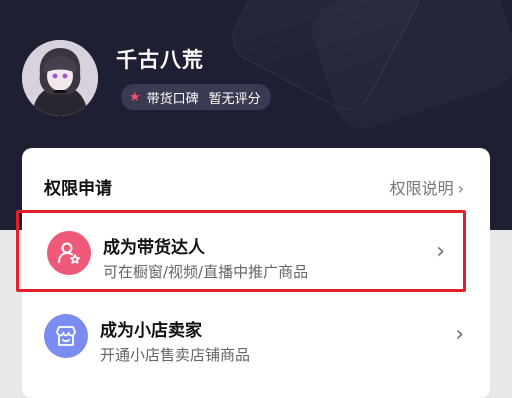 This screenshot has height=398, width=512. Describe the element at coordinates (66, 336) in the screenshot. I see `shop-icon` at that location.